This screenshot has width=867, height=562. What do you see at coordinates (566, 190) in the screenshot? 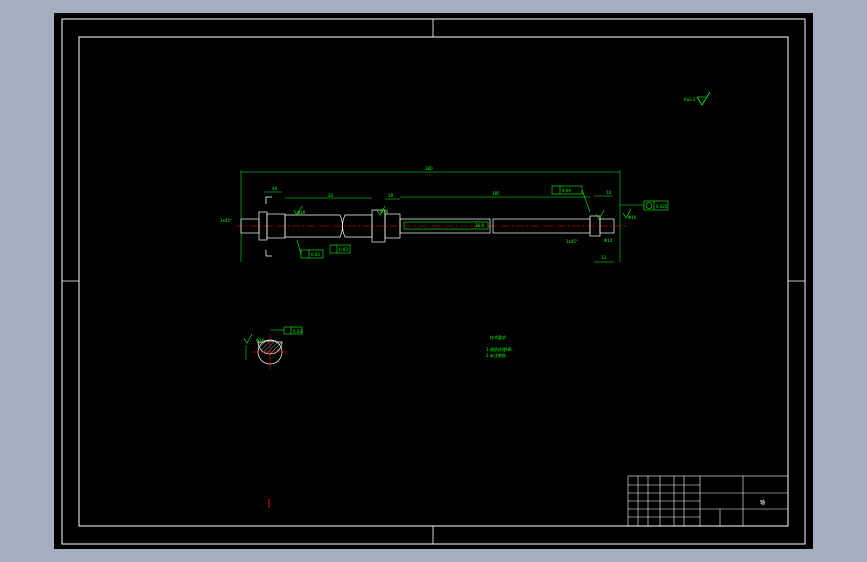
I see `tol-top: 0.04` at bounding box center [566, 190].